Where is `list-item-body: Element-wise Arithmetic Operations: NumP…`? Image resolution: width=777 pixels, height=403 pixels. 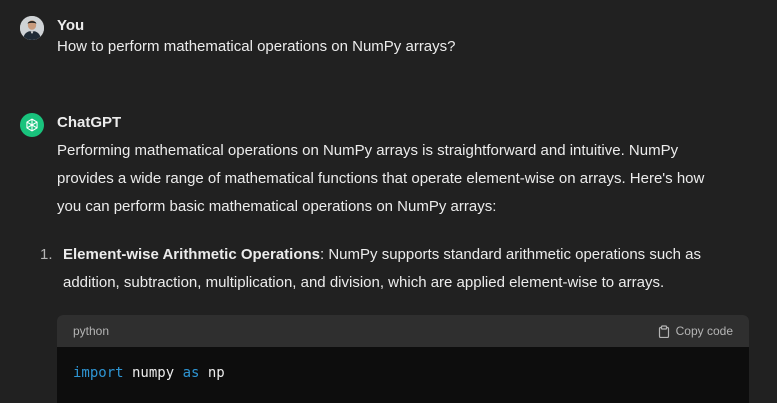
list-item-body: Element-wise Arithmetic Operations: NumP… is located at coordinates (406, 269).